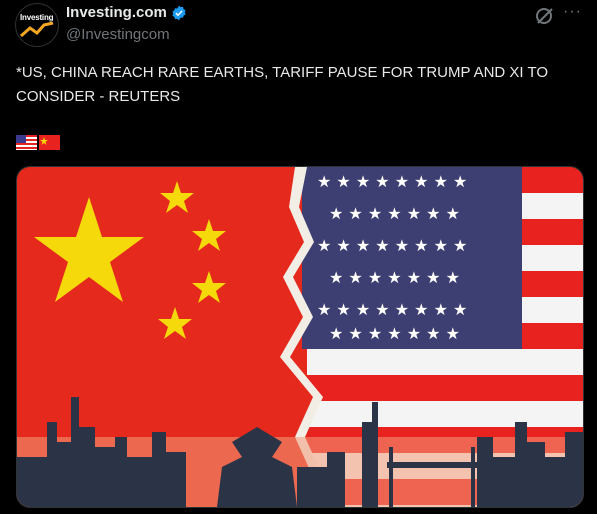 Image resolution: width=597 pixels, height=514 pixels. What do you see at coordinates (545, 16) in the screenshot?
I see `grok-icon` at bounding box center [545, 16].